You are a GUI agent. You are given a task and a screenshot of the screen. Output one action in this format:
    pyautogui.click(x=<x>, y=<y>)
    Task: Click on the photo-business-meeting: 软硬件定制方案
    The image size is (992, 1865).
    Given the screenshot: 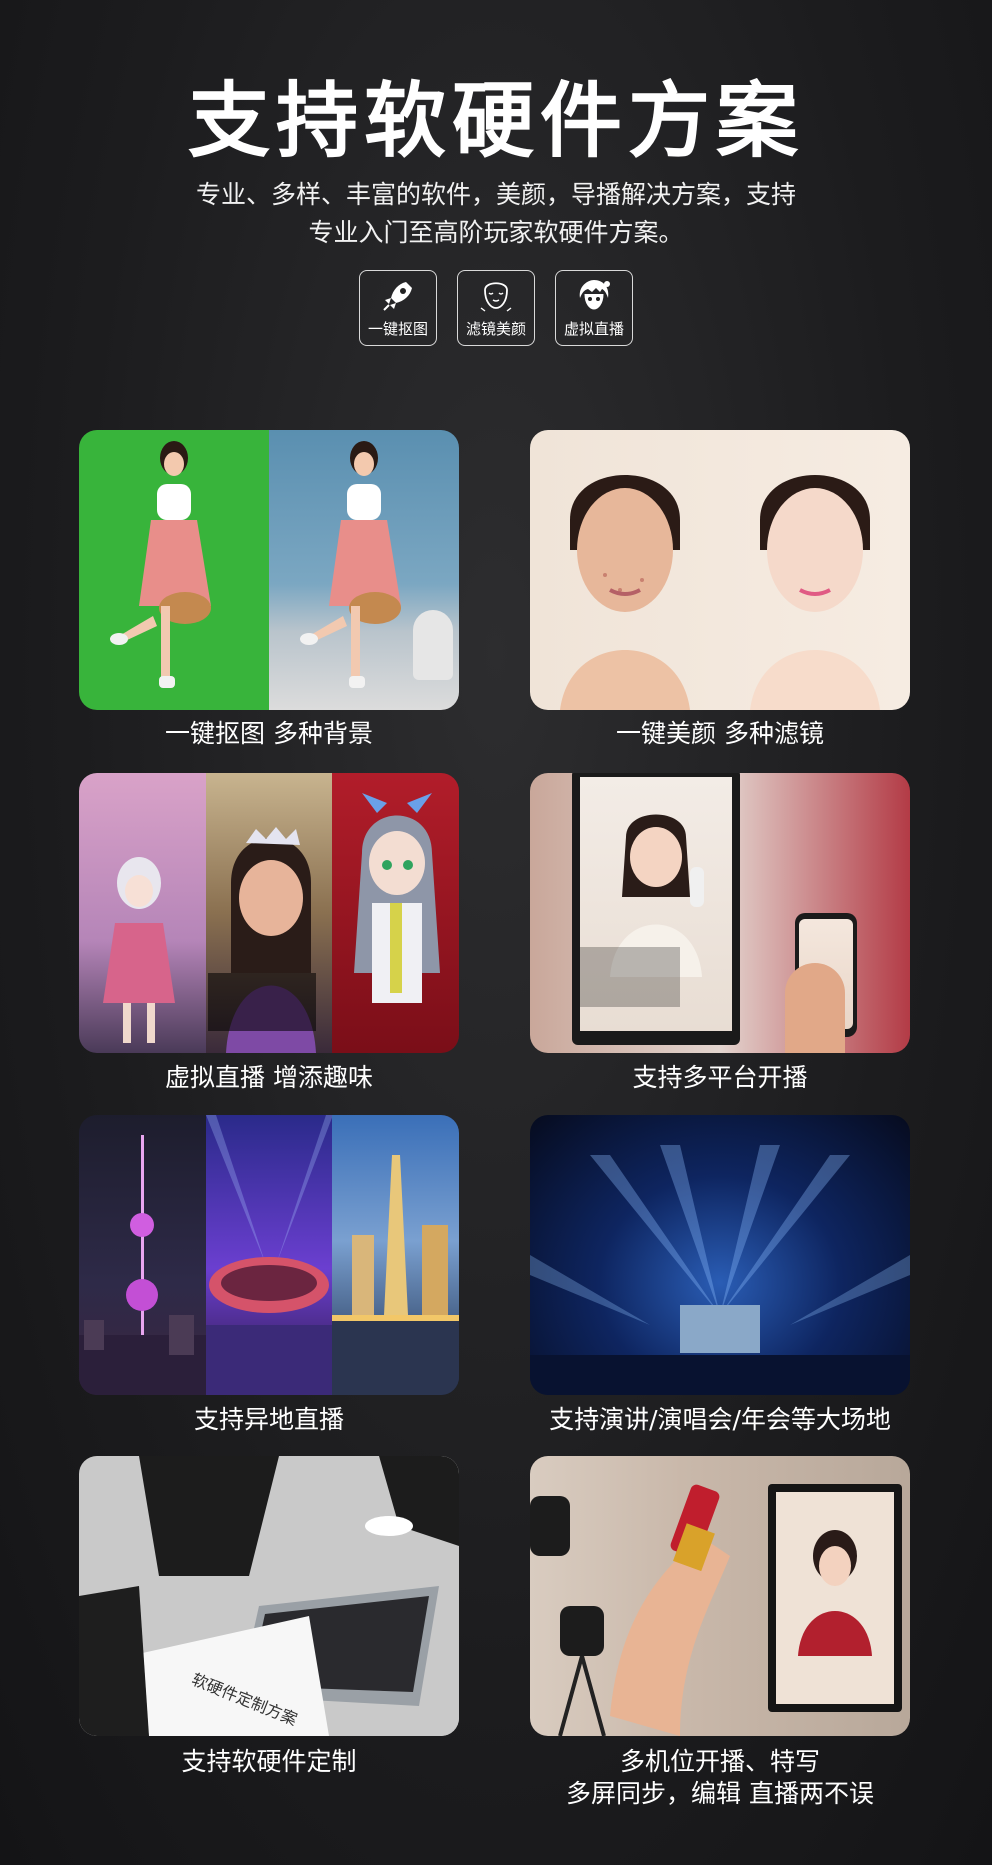 What is the action you would take?
    pyautogui.click(x=269, y=1596)
    